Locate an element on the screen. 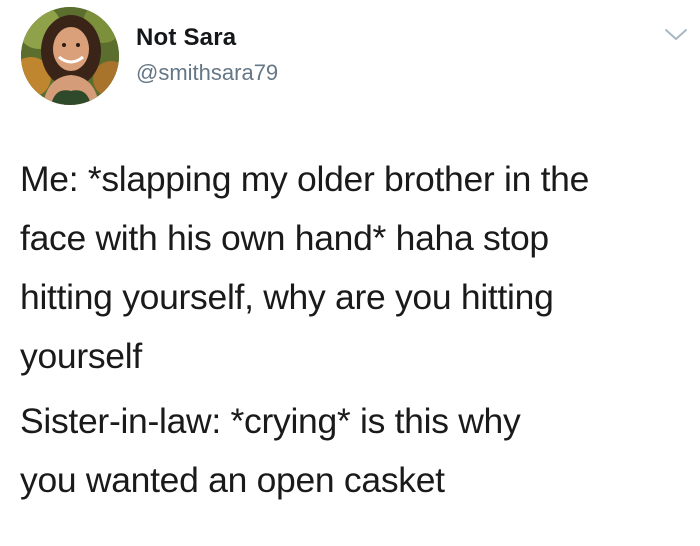 The width and height of the screenshot is (700, 546). tweet-line: you wanted an open casket is located at coordinates (232, 480).